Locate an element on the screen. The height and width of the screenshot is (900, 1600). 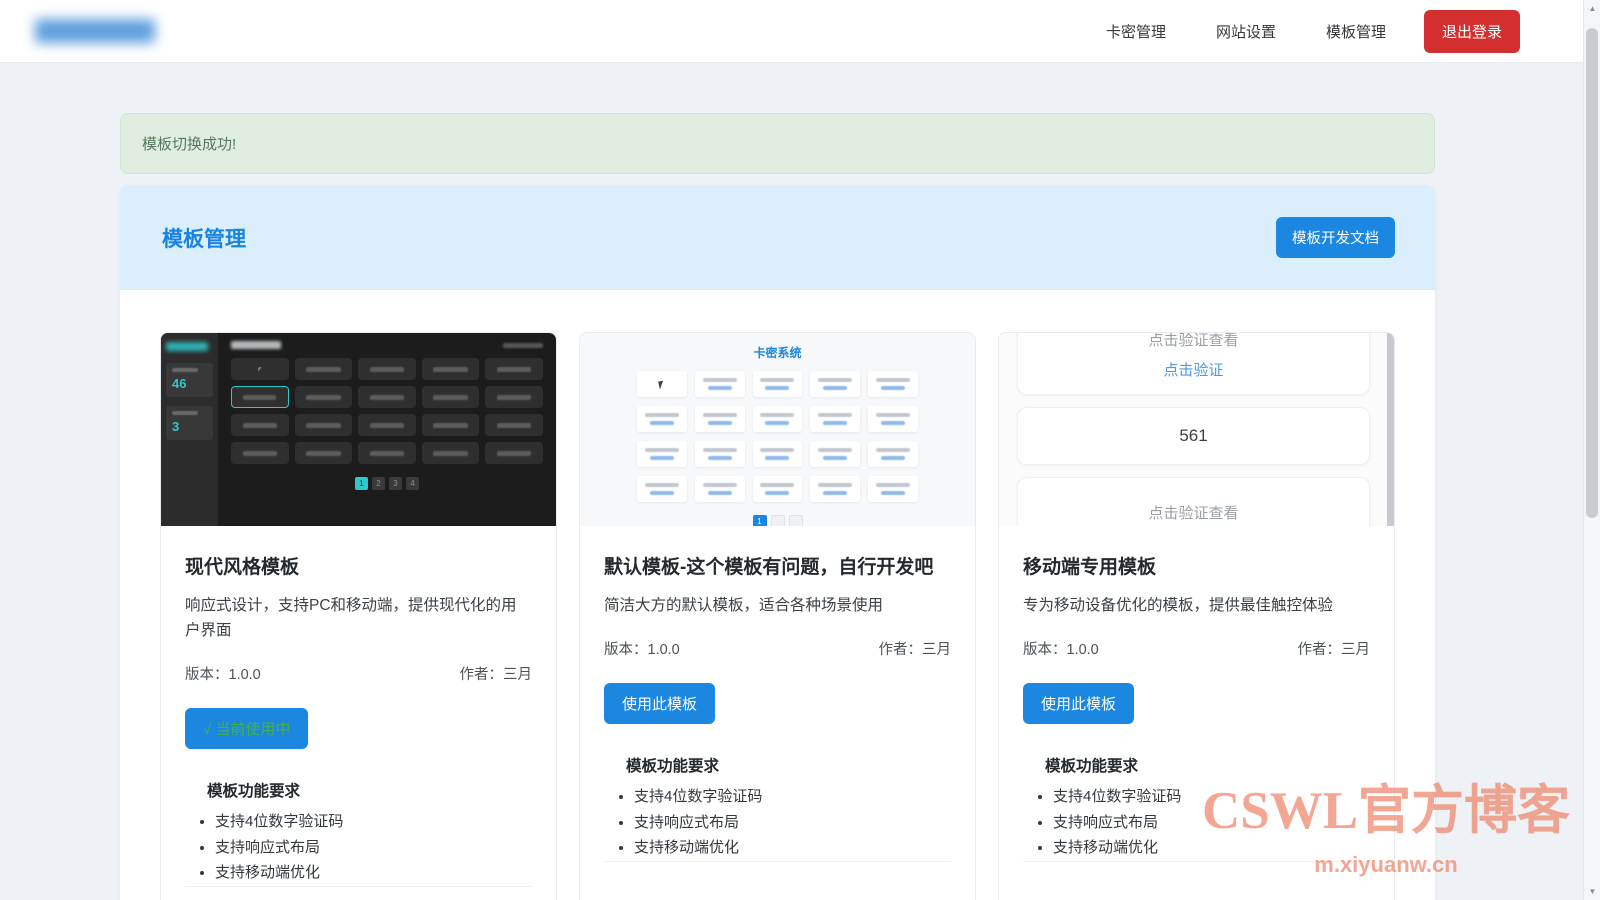
current-template-button: √ 当前使用中 is located at coordinates (247, 729).